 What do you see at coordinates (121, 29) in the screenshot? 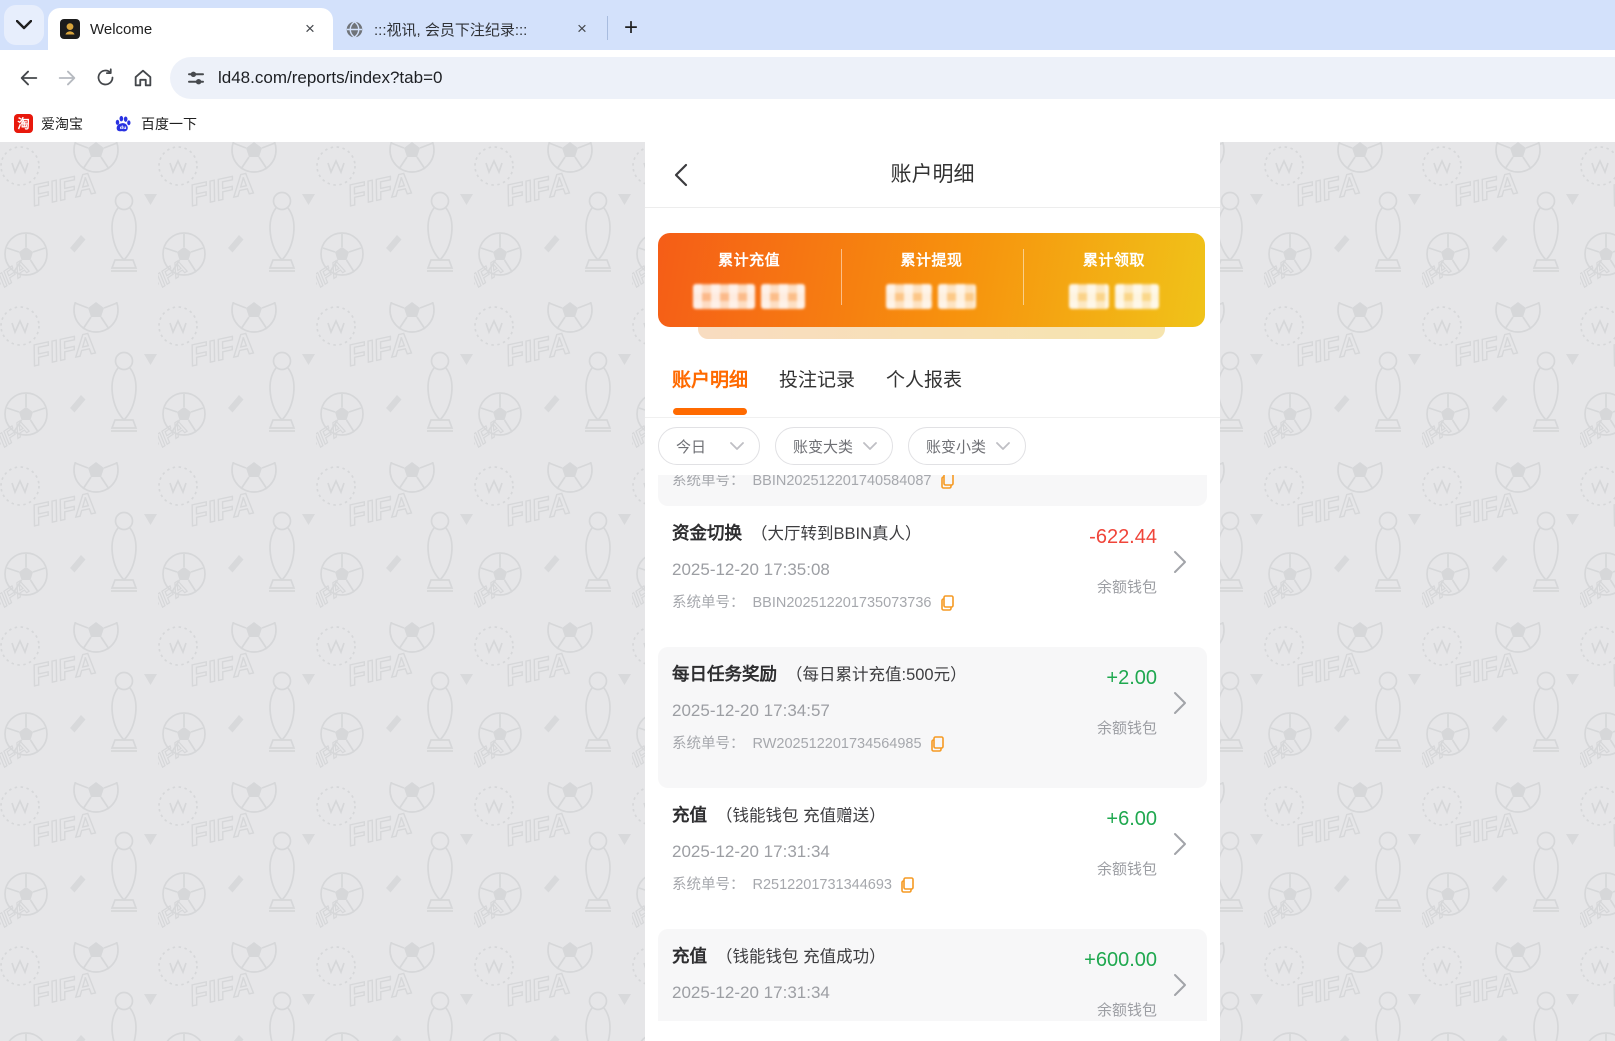
I see `tab-title: Welcome` at bounding box center [121, 29].